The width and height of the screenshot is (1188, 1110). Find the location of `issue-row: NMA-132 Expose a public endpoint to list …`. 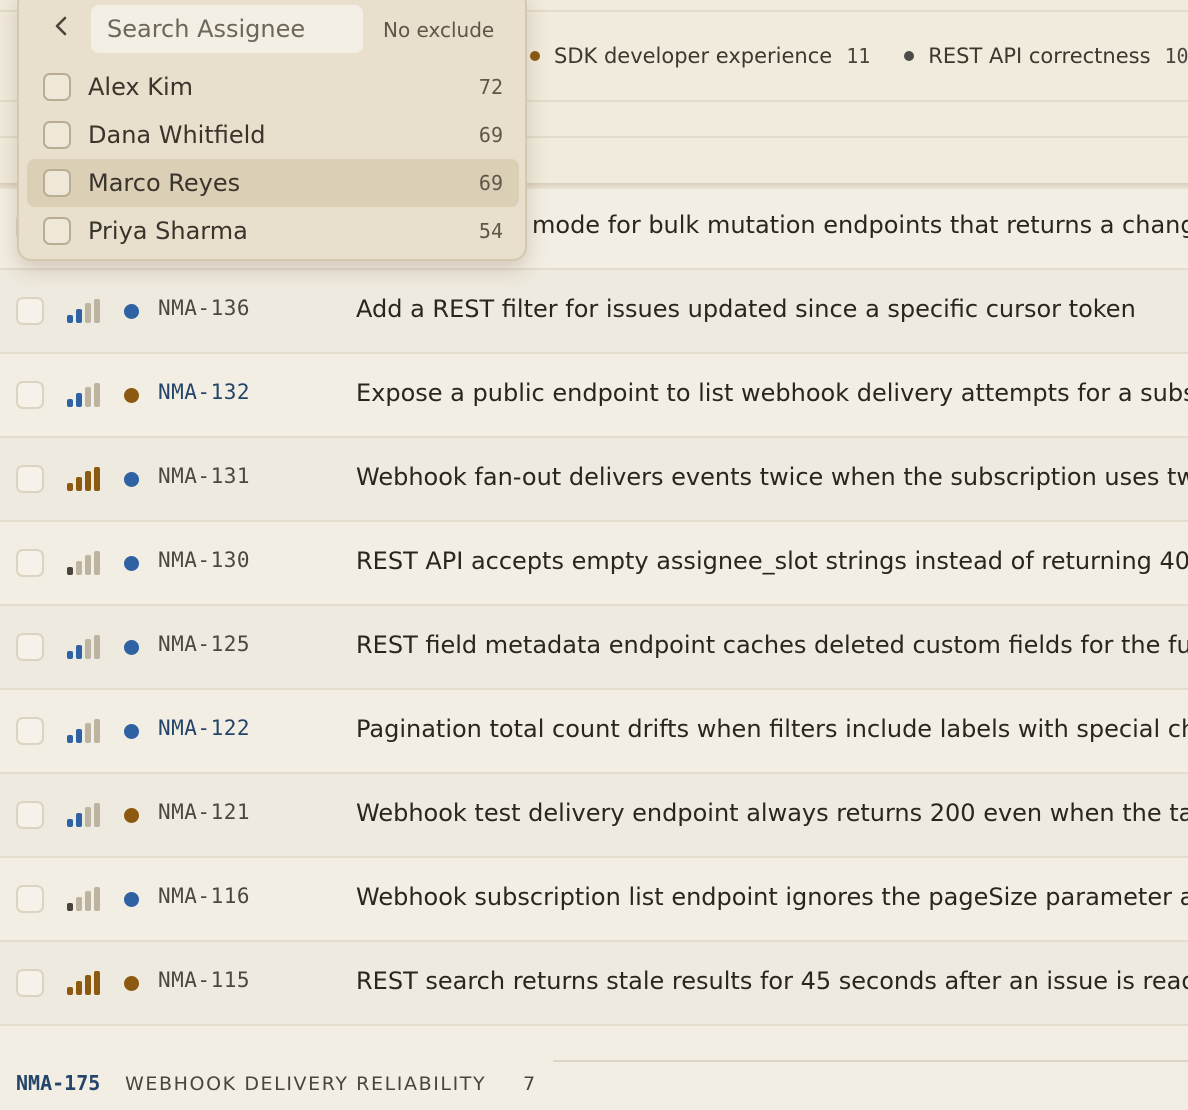

issue-row: NMA-132 Expose a public endpoint to list … is located at coordinates (594, 396).